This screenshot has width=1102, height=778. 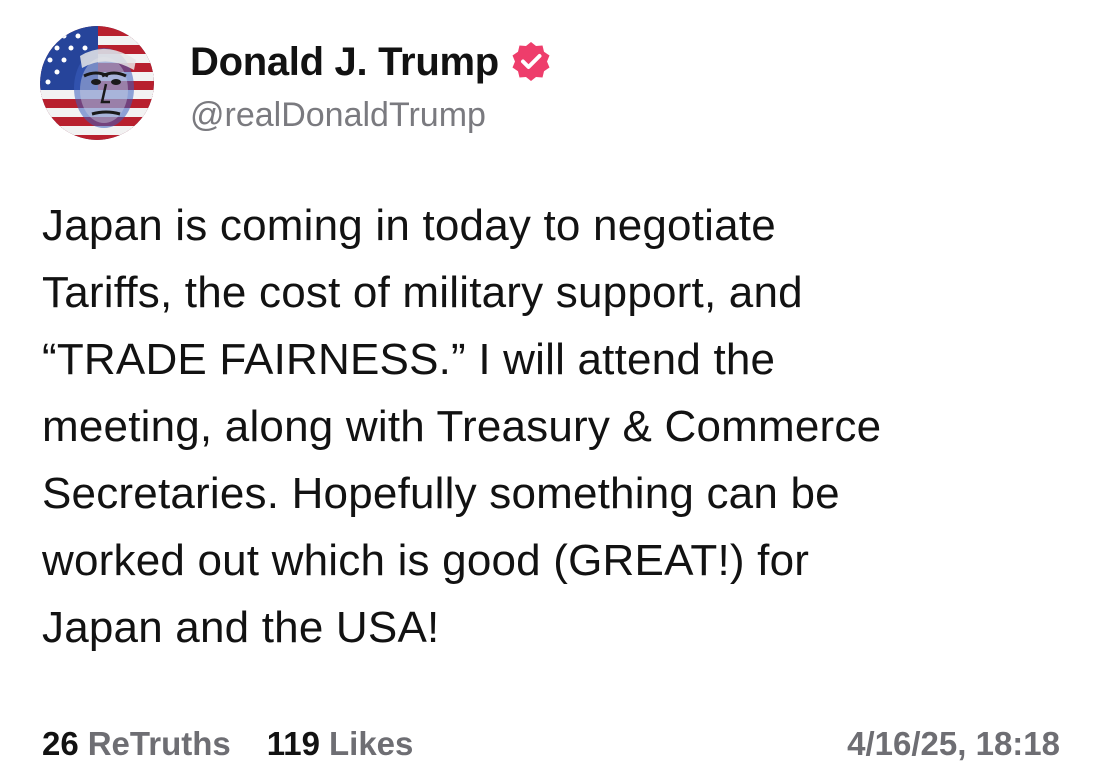 I want to click on avatar-image, so click(x=97, y=83).